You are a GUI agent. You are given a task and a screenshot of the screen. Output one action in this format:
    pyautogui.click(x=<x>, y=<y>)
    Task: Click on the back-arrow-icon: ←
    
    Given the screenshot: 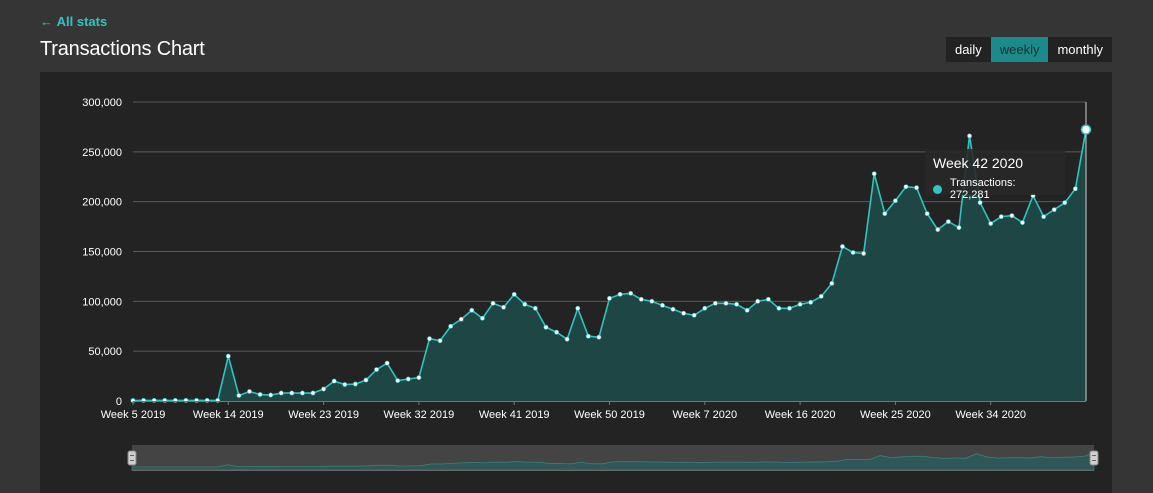 What is the action you would take?
    pyautogui.click(x=46, y=21)
    